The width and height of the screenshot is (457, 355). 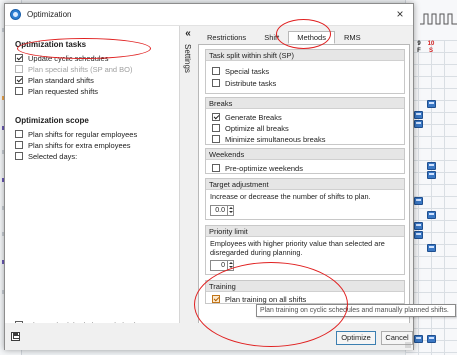 I want to click on pre-optimize-weekends-checkbox, so click(x=216, y=168).